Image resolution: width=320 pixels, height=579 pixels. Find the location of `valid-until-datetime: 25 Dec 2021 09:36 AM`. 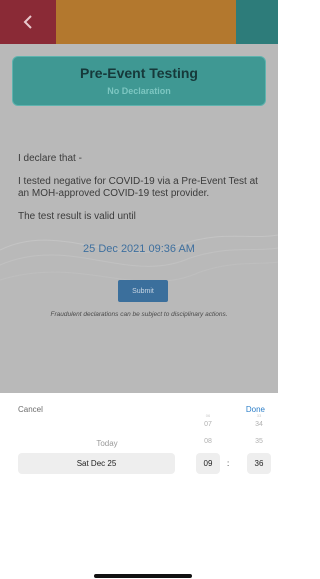

valid-until-datetime: 25 Dec 2021 09:36 AM is located at coordinates (139, 249).